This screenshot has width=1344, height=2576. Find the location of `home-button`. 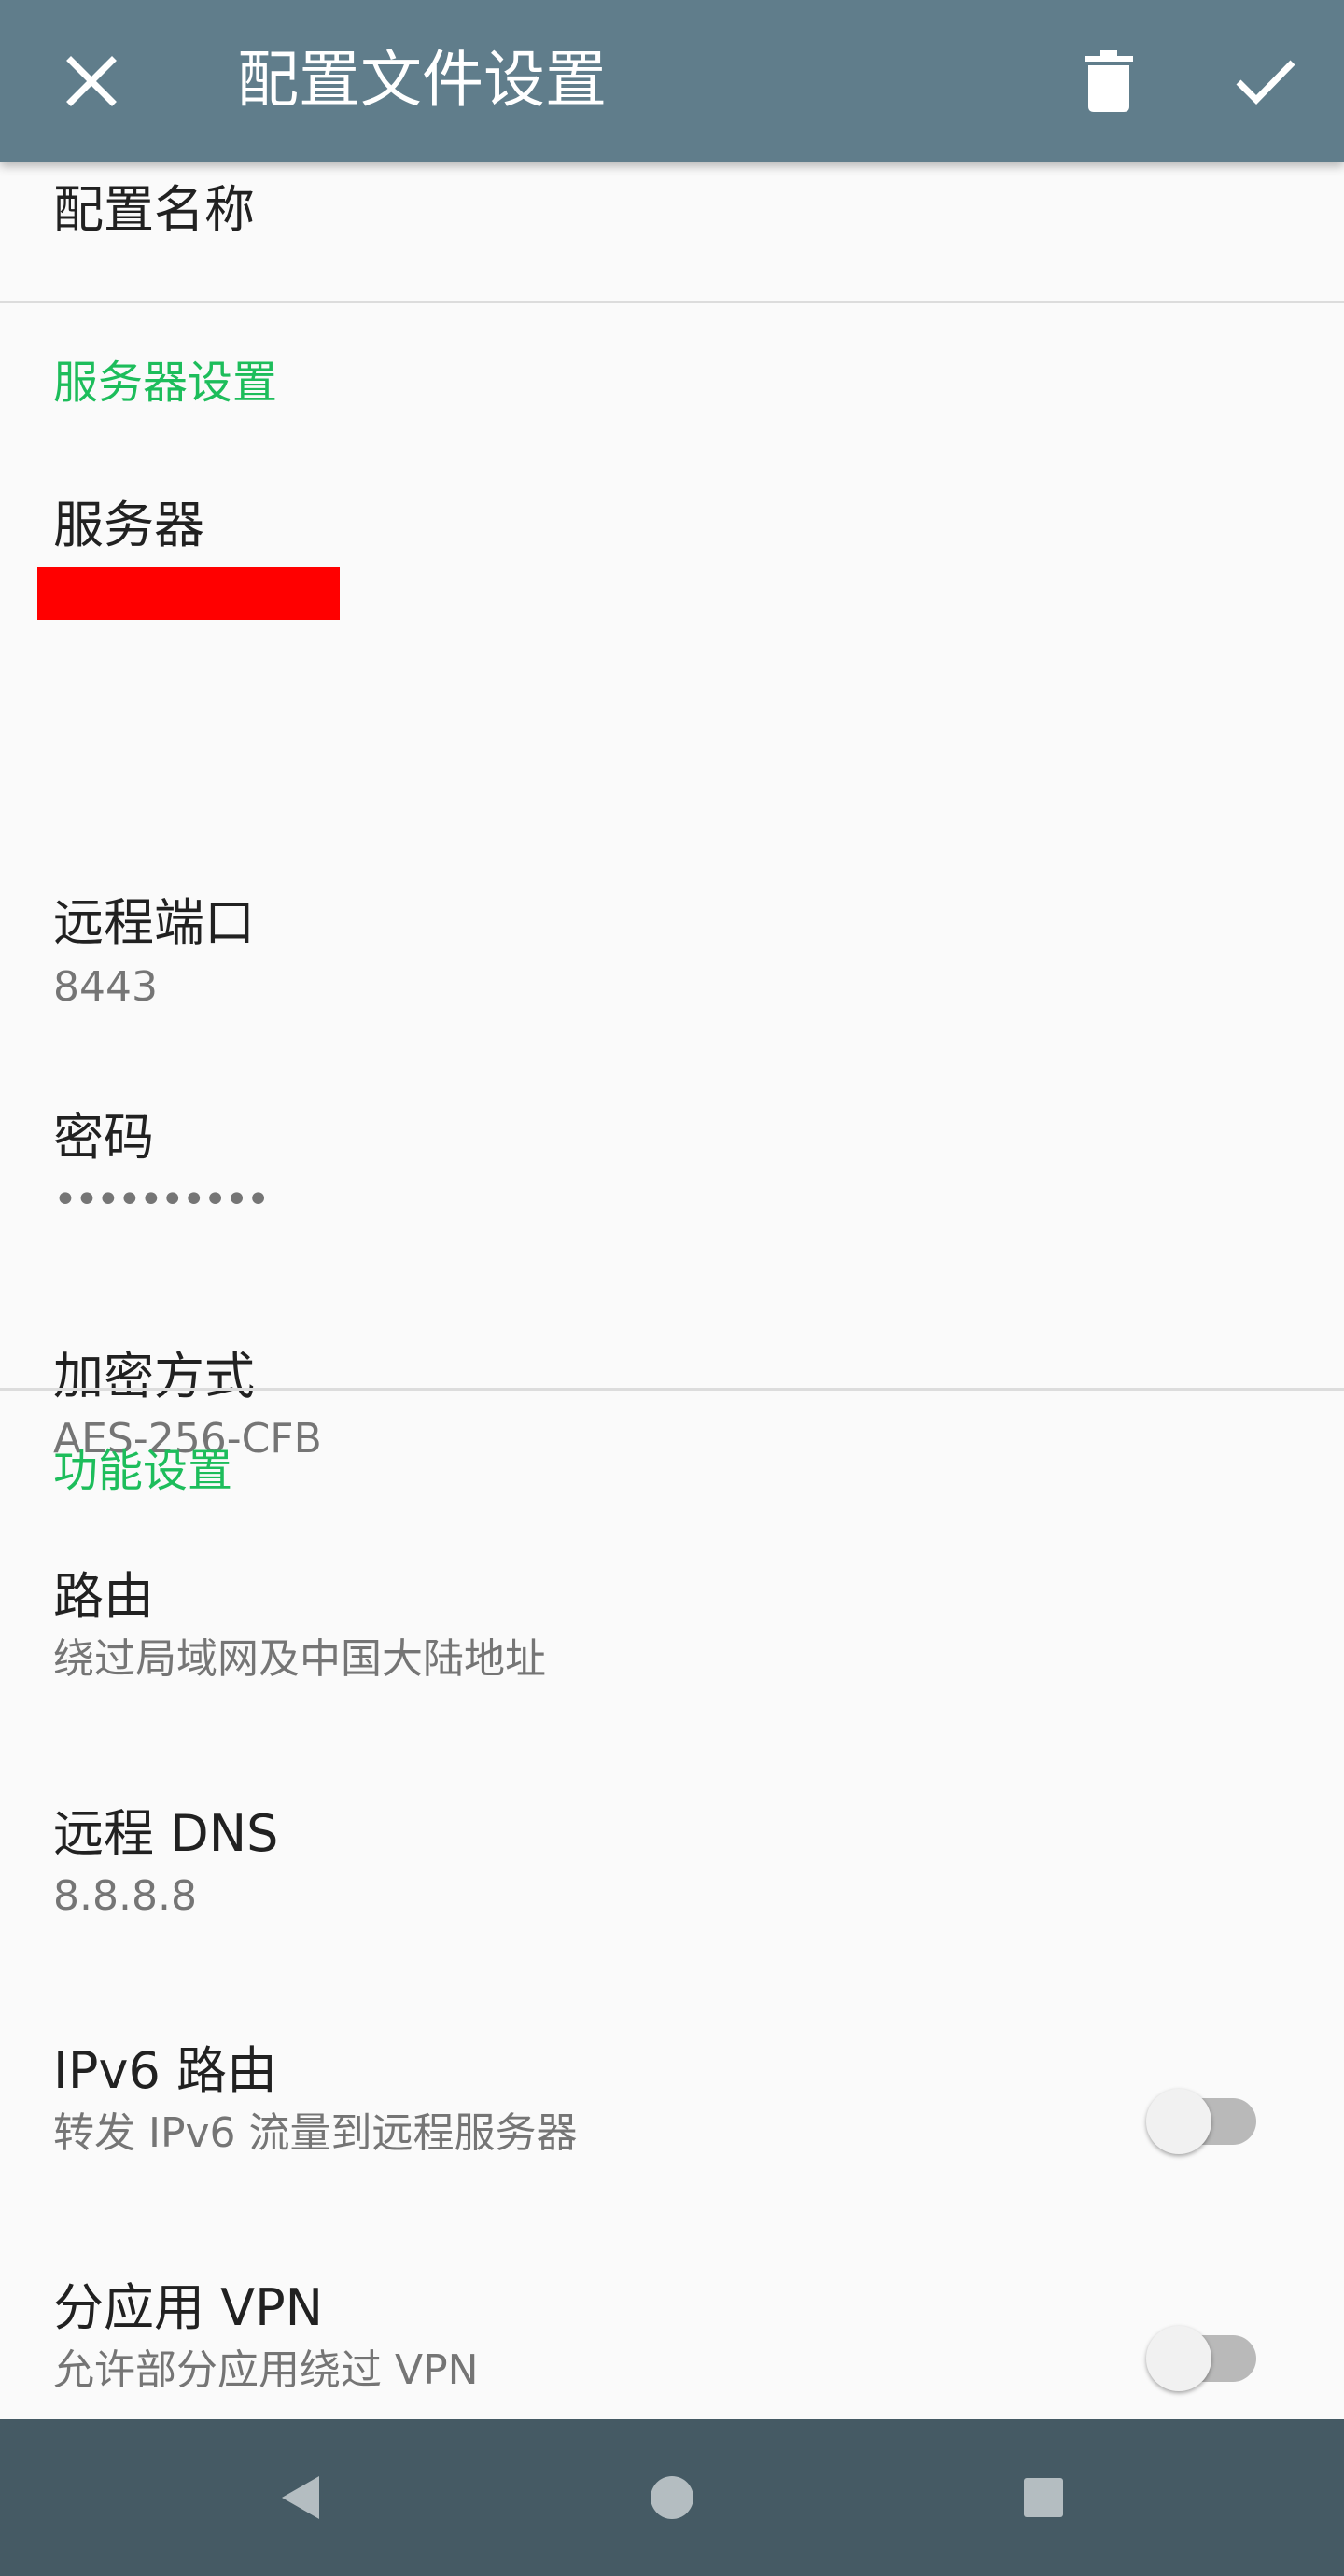

home-button is located at coordinates (672, 2498).